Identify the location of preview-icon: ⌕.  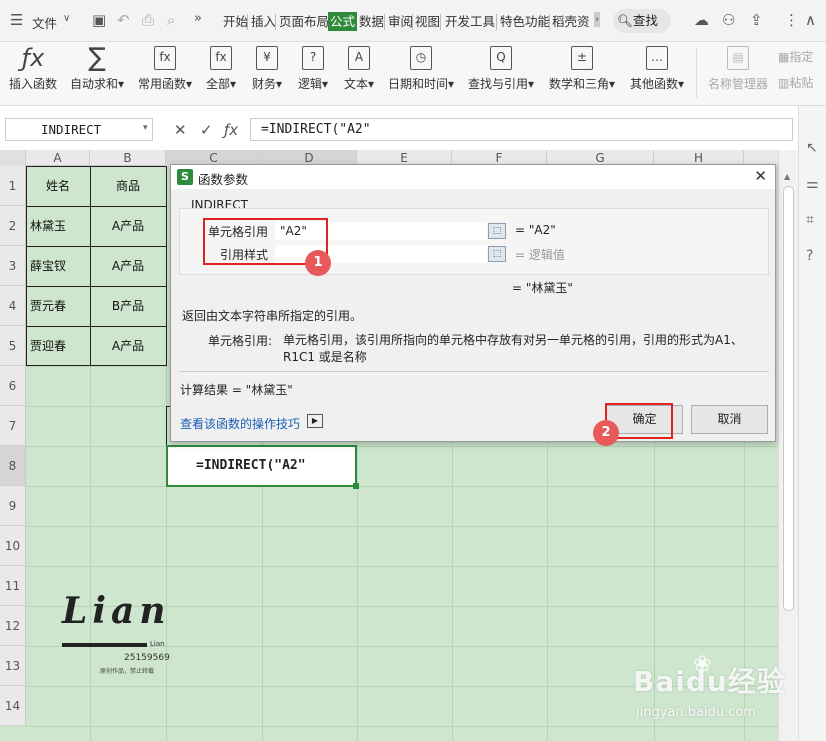
(171, 20).